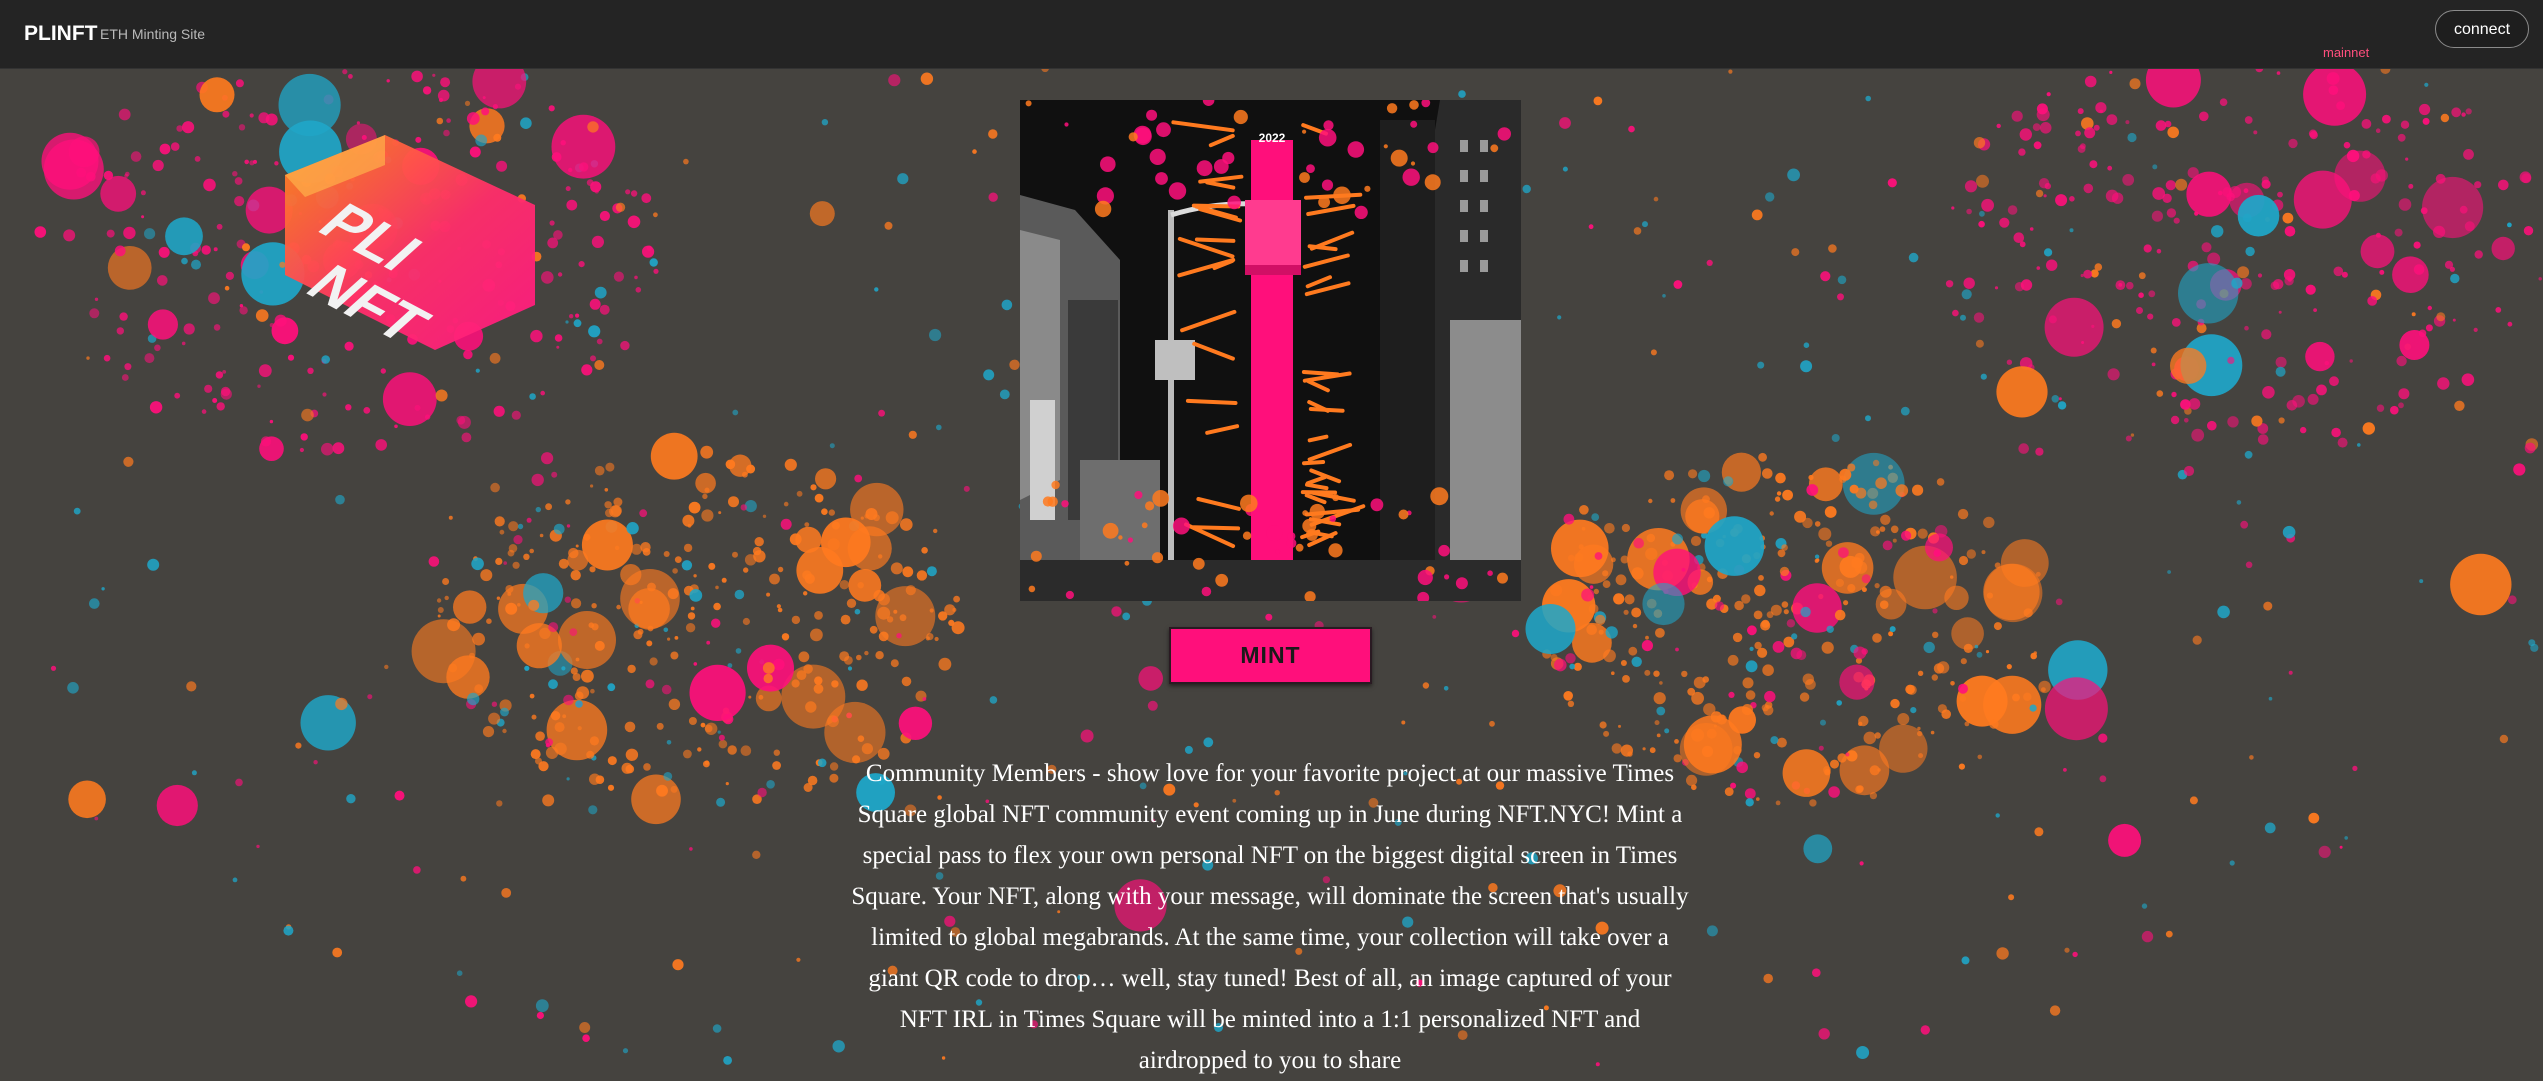 The height and width of the screenshot is (1081, 2543). What do you see at coordinates (2482, 29) in the screenshot?
I see `connect-wallet-button: connect` at bounding box center [2482, 29].